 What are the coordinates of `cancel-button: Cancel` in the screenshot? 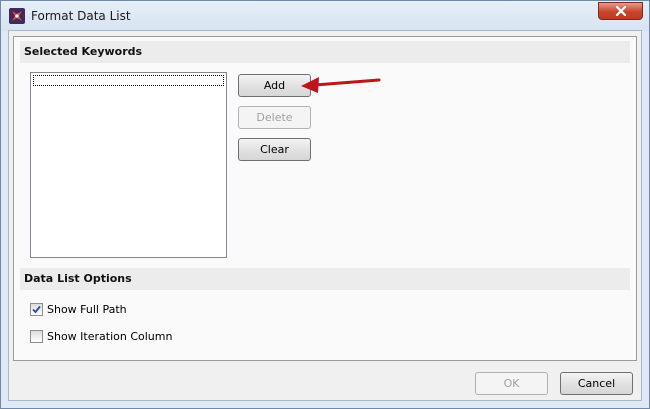 It's located at (596, 383).